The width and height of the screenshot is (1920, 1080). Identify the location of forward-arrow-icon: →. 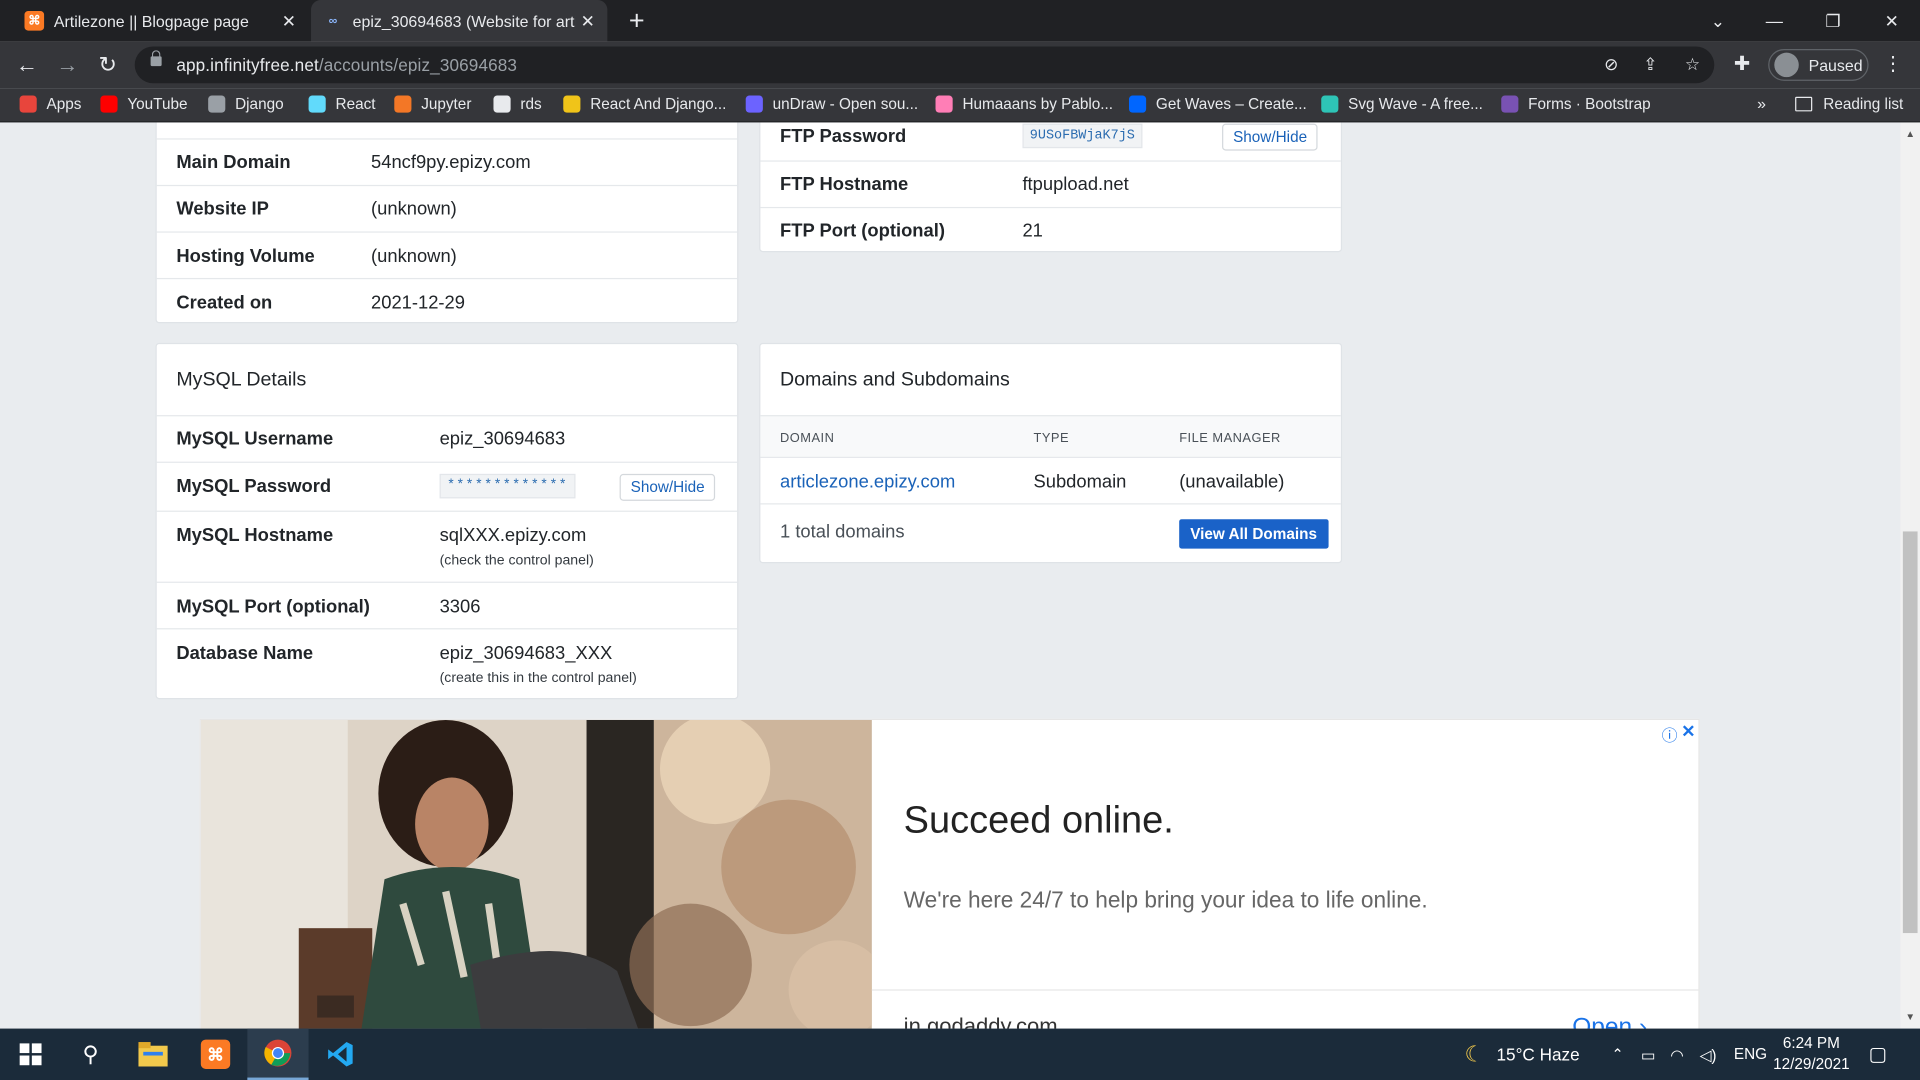
(67, 64).